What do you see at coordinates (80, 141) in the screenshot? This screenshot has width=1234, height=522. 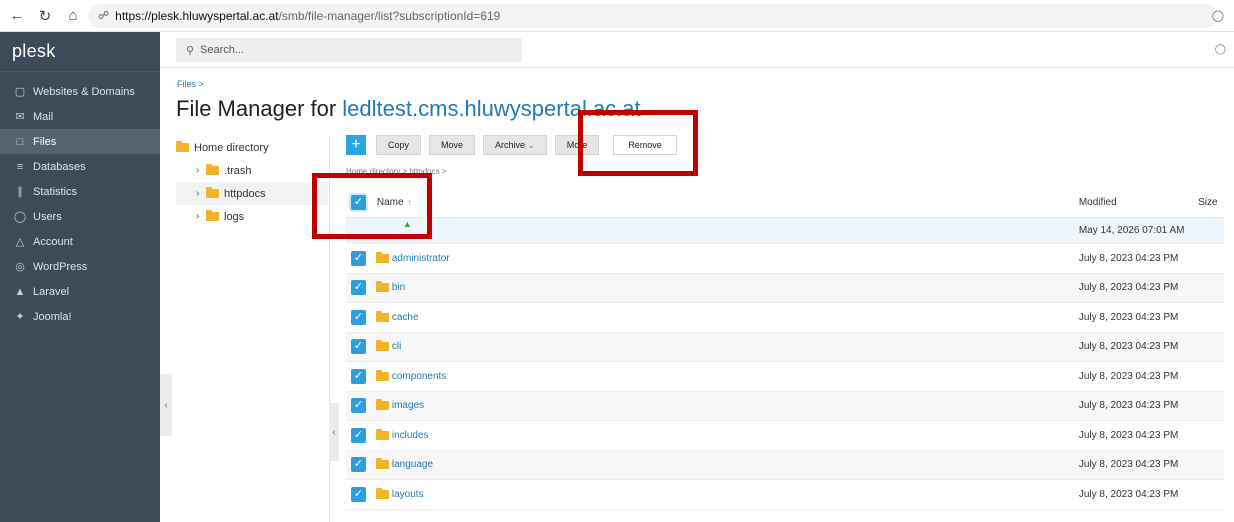 I see `sidebar-item-files: □ Files` at bounding box center [80, 141].